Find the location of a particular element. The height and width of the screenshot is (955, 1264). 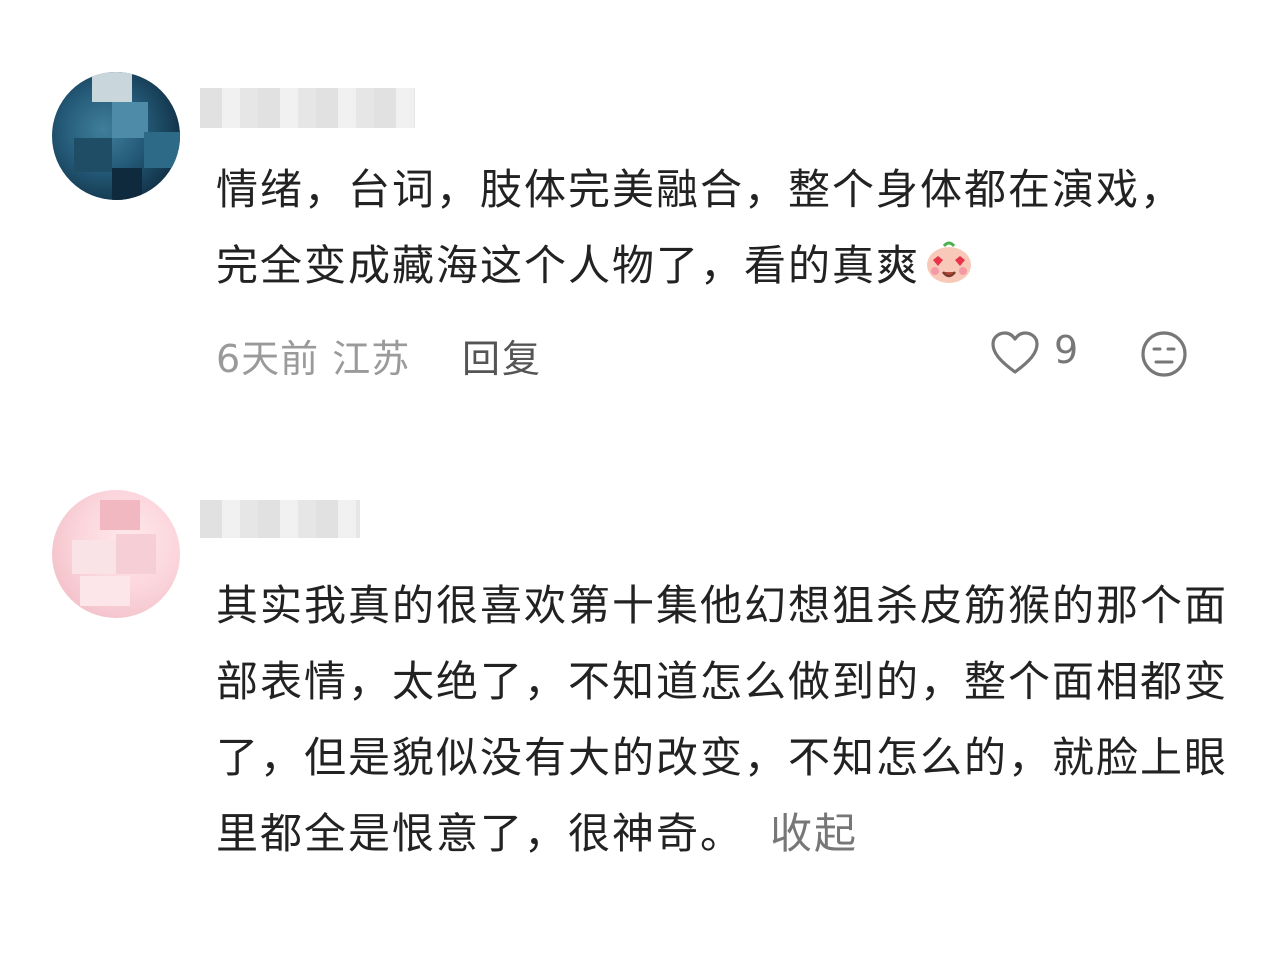

like-count: 9 is located at coordinates (1066, 350).